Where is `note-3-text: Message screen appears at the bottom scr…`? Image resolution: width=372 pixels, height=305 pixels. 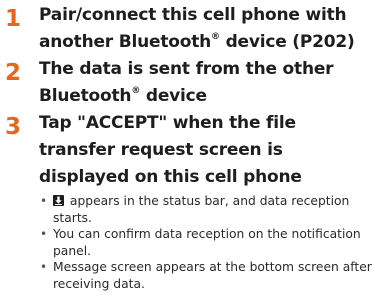
note-3-text: Message screen appears at the bottom scr… is located at coordinates (212, 275).